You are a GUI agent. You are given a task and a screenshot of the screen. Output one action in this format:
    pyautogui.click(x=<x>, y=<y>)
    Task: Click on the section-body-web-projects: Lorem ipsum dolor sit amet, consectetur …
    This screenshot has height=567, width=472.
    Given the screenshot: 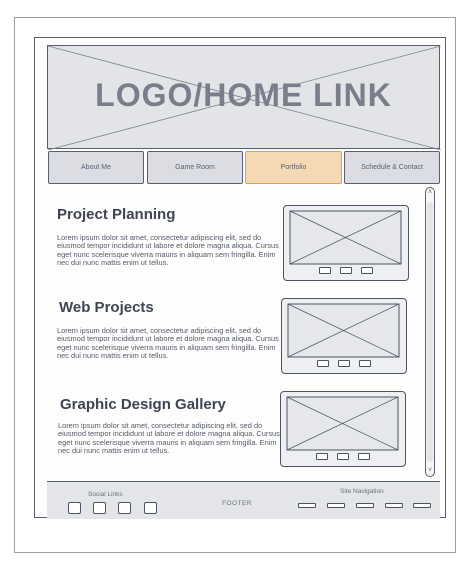 What is the action you would take?
    pyautogui.click(x=168, y=343)
    